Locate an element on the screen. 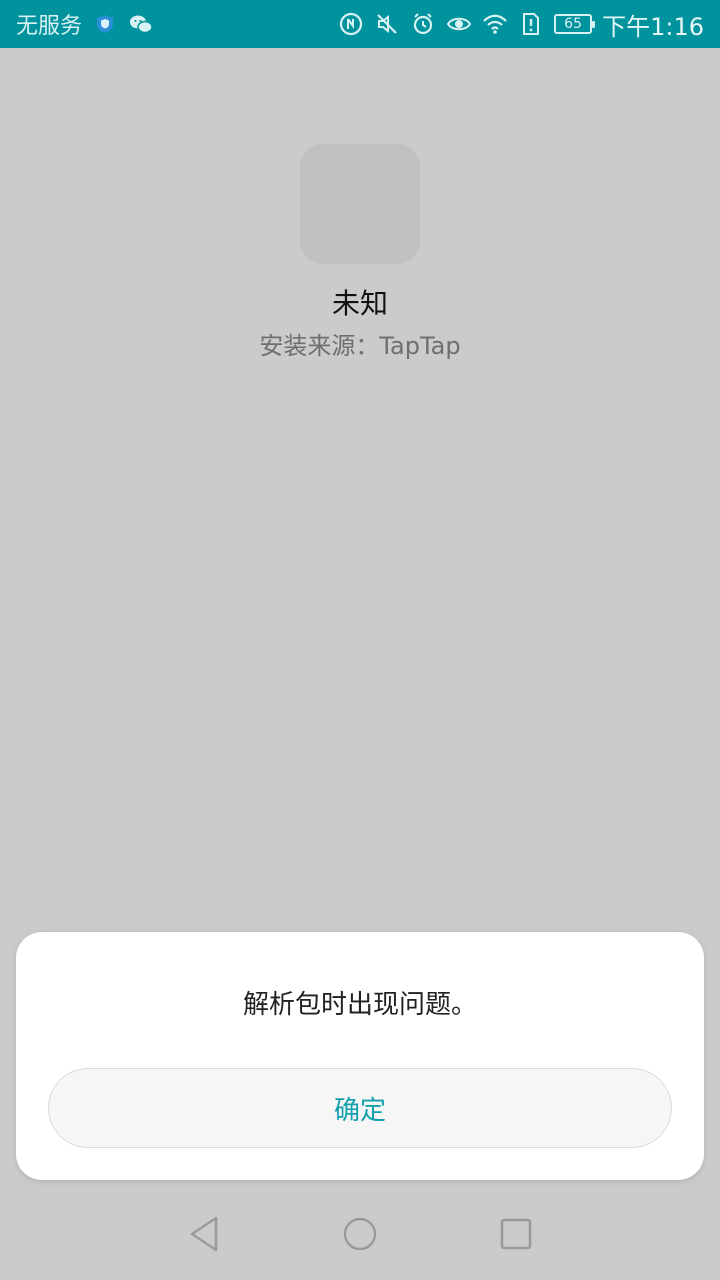 This screenshot has height=1280, width=720. dialog-message: 解析包时出现问题。 is located at coordinates (359, 1005).